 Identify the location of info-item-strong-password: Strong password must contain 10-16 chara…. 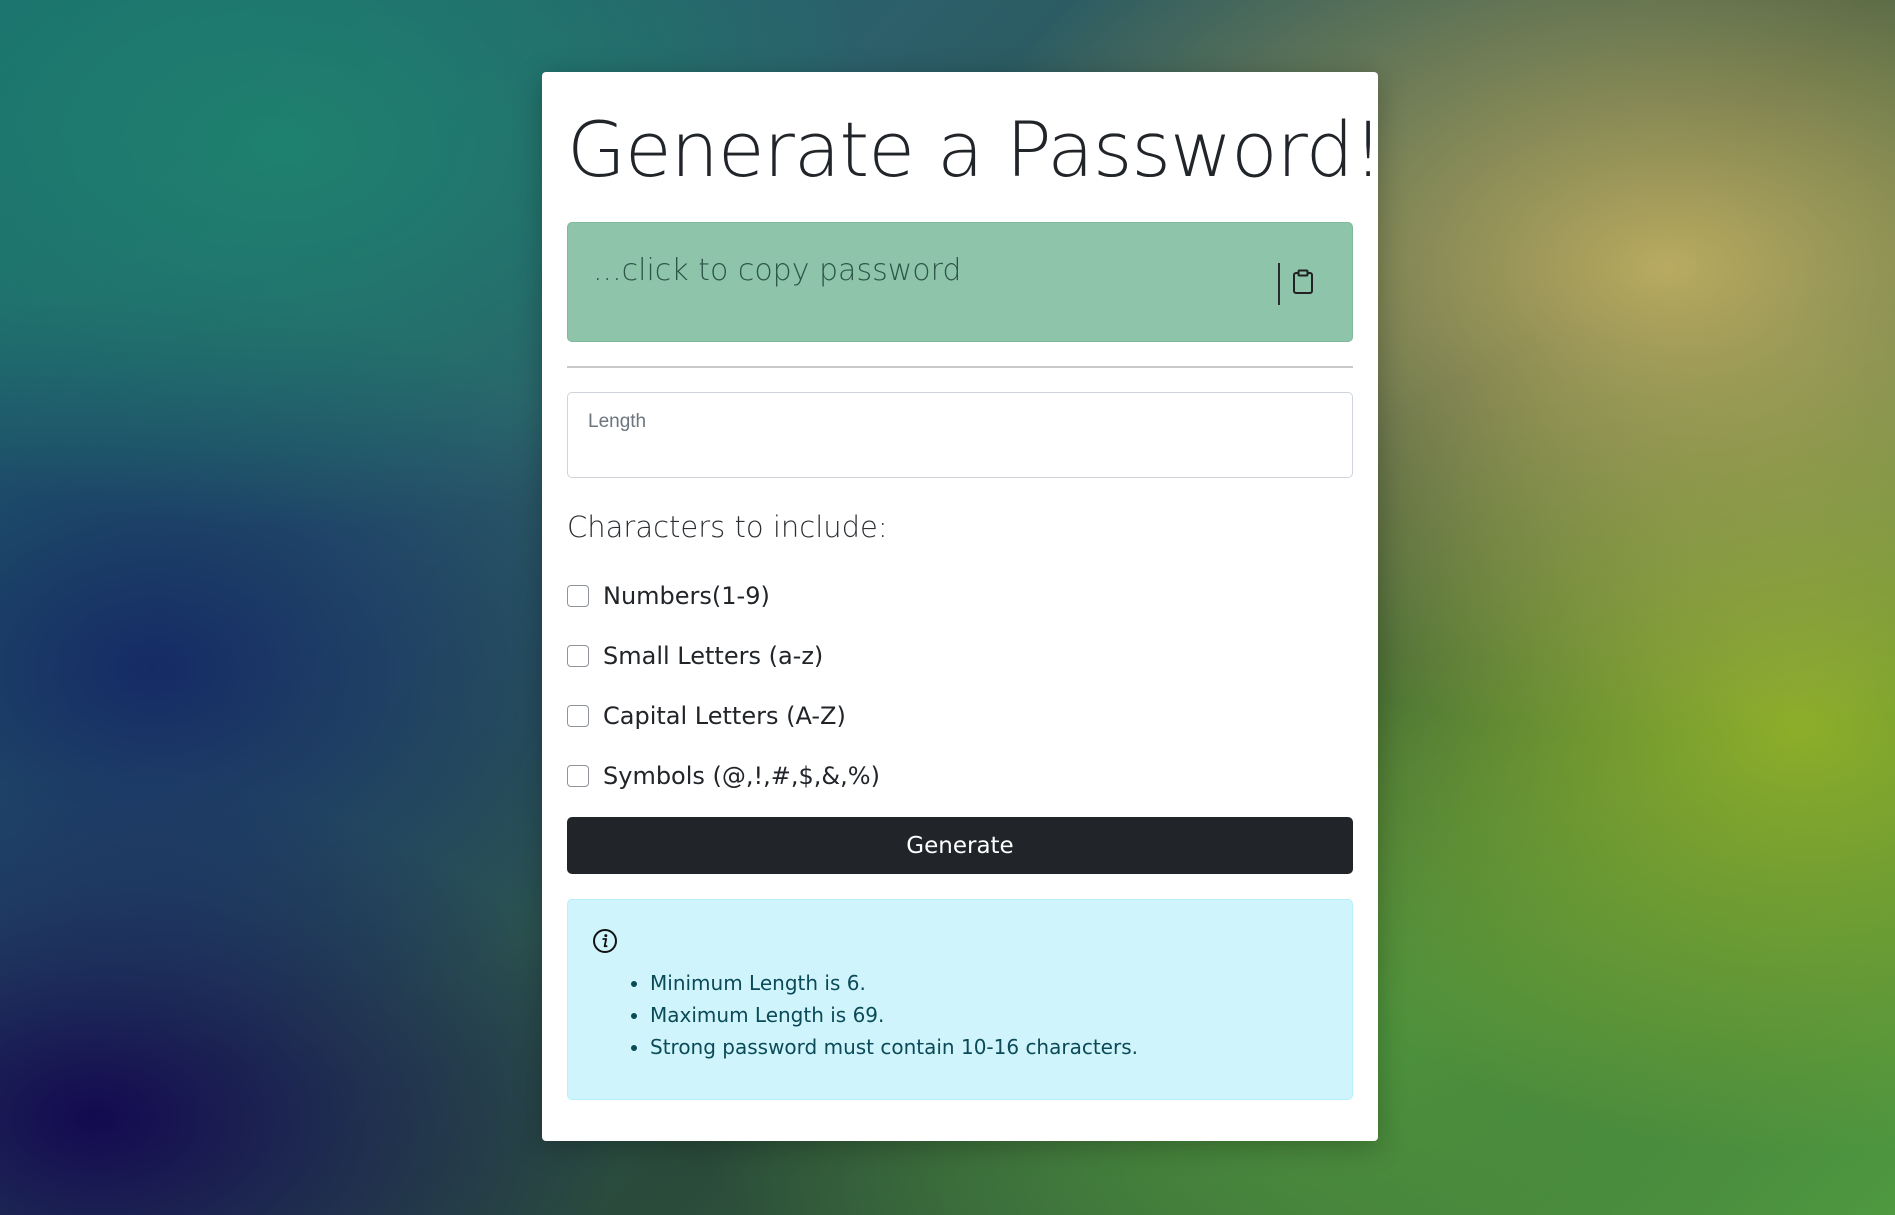
(989, 1047).